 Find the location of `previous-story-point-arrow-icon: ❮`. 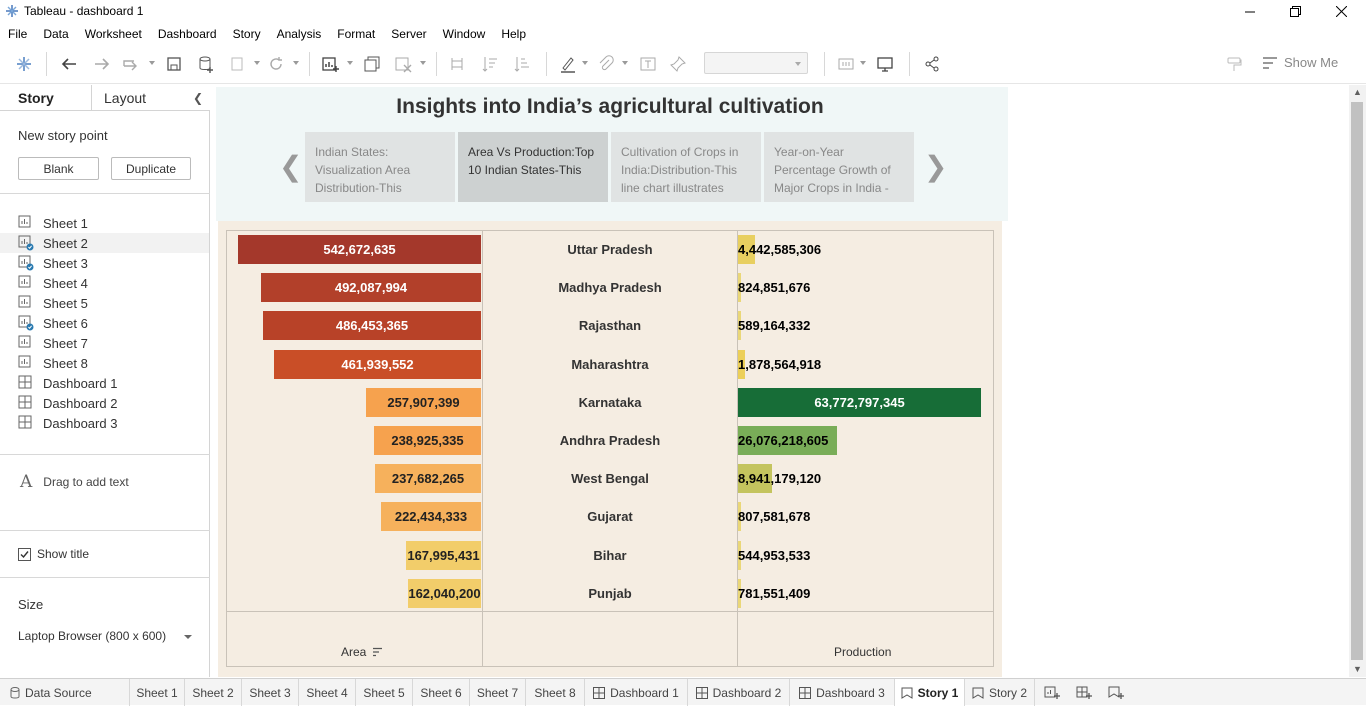

previous-story-point-arrow-icon: ❮ is located at coordinates (290, 166).